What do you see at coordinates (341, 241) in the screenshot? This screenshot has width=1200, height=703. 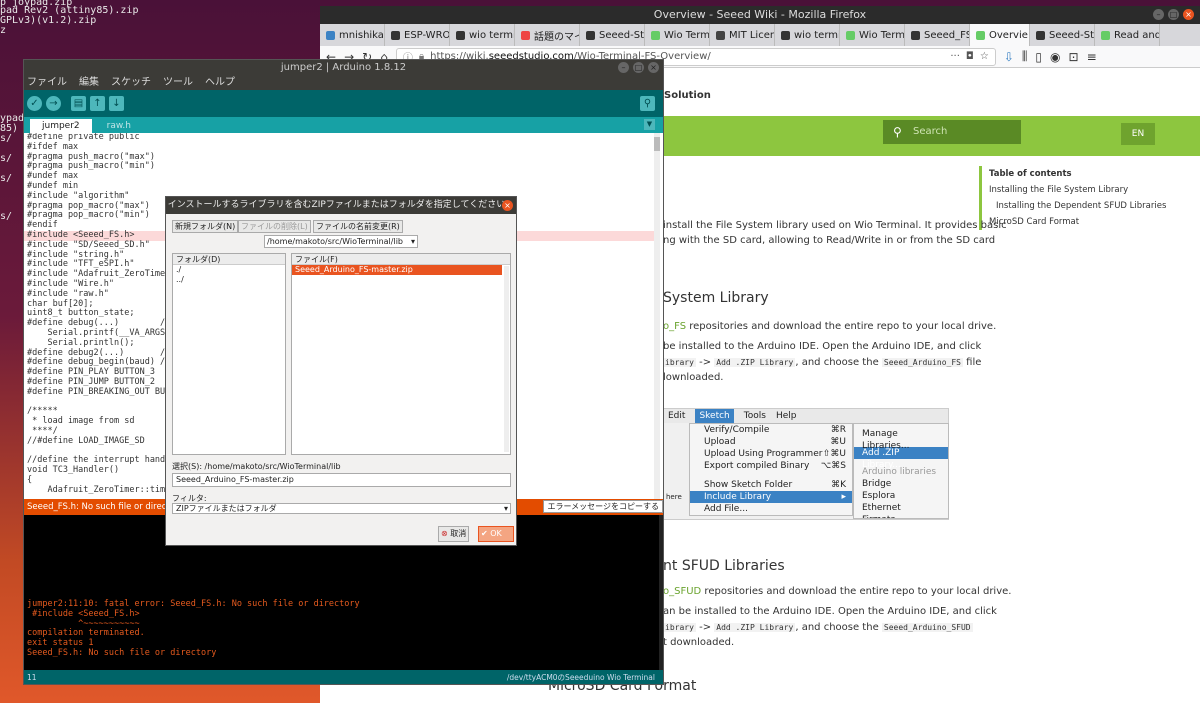 I see `path-dropdown: /home/makoto/src/WioTerminal/lib ▾` at bounding box center [341, 241].